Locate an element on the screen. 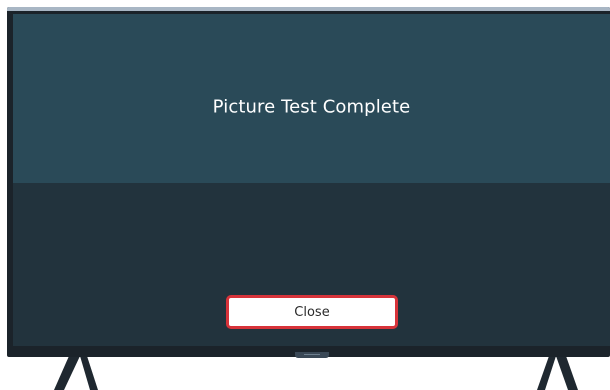  stand-leg-right-inner is located at coordinates (546, 373).